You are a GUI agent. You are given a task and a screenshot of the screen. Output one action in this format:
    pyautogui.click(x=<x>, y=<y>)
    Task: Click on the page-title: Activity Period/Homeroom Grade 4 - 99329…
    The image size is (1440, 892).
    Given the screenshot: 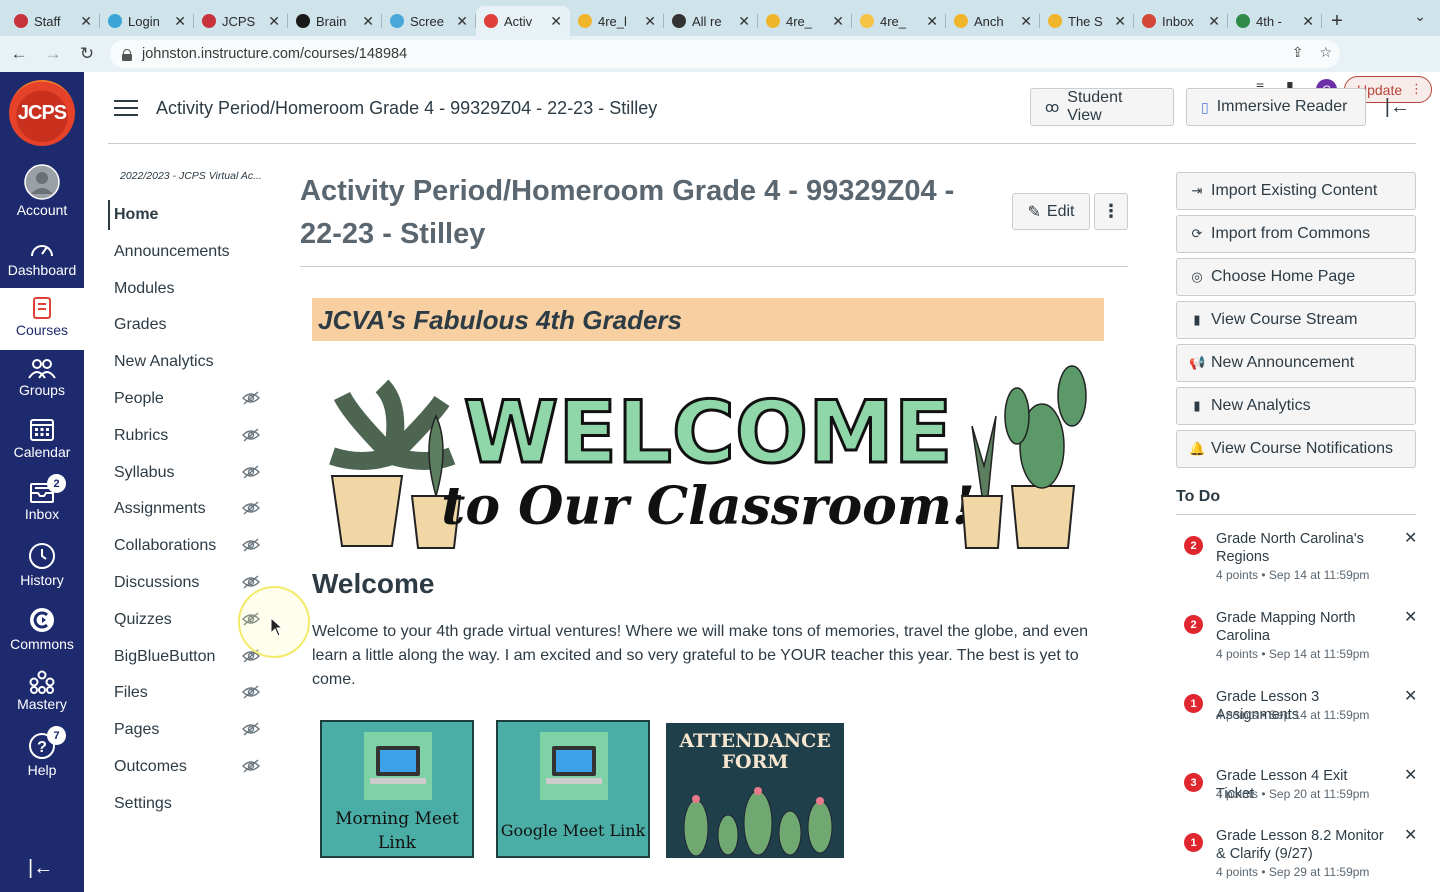 What is the action you would take?
    pyautogui.click(x=627, y=212)
    